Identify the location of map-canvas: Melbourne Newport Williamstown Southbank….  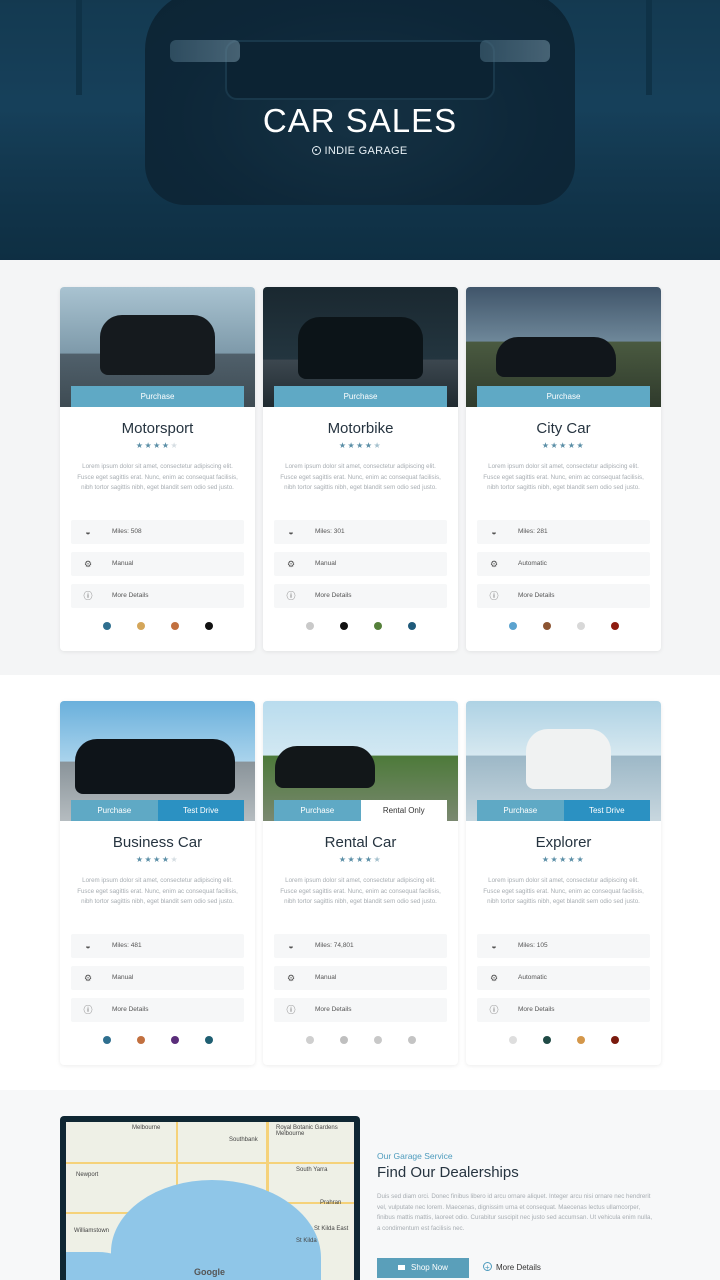
(210, 1201).